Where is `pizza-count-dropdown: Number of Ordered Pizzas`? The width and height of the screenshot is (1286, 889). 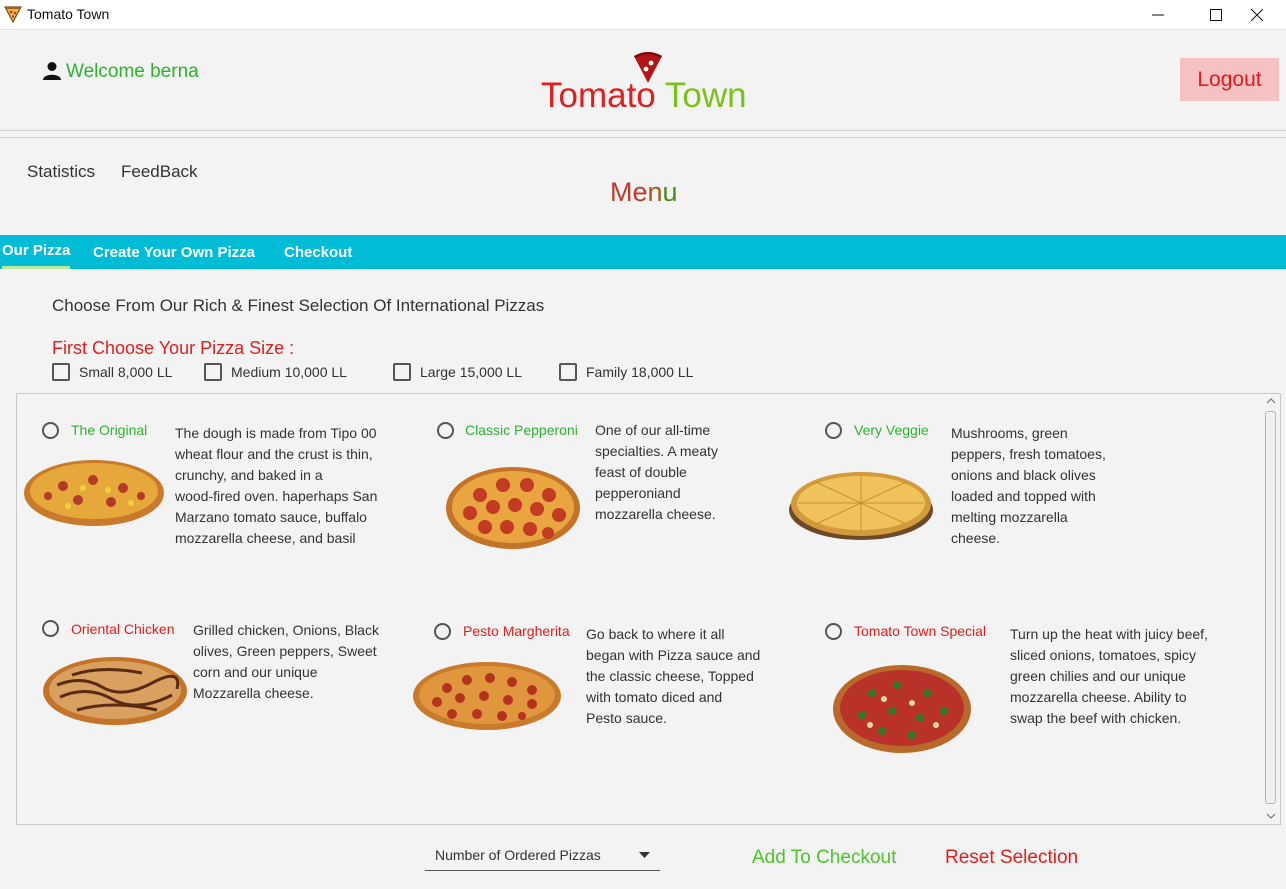 pizza-count-dropdown: Number of Ordered Pizzas is located at coordinates (542, 855).